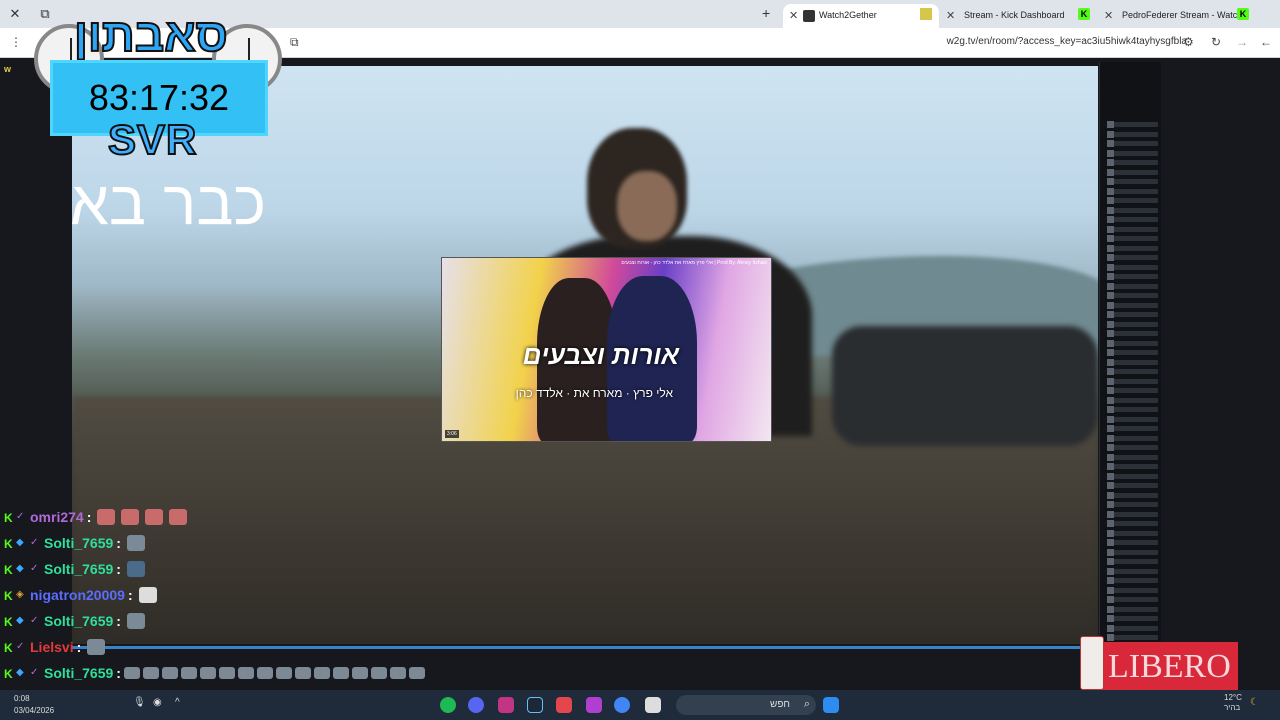 The width and height of the screenshot is (1280, 720). What do you see at coordinates (1216, 42) in the screenshot?
I see `reload-icon: ↻` at bounding box center [1216, 42].